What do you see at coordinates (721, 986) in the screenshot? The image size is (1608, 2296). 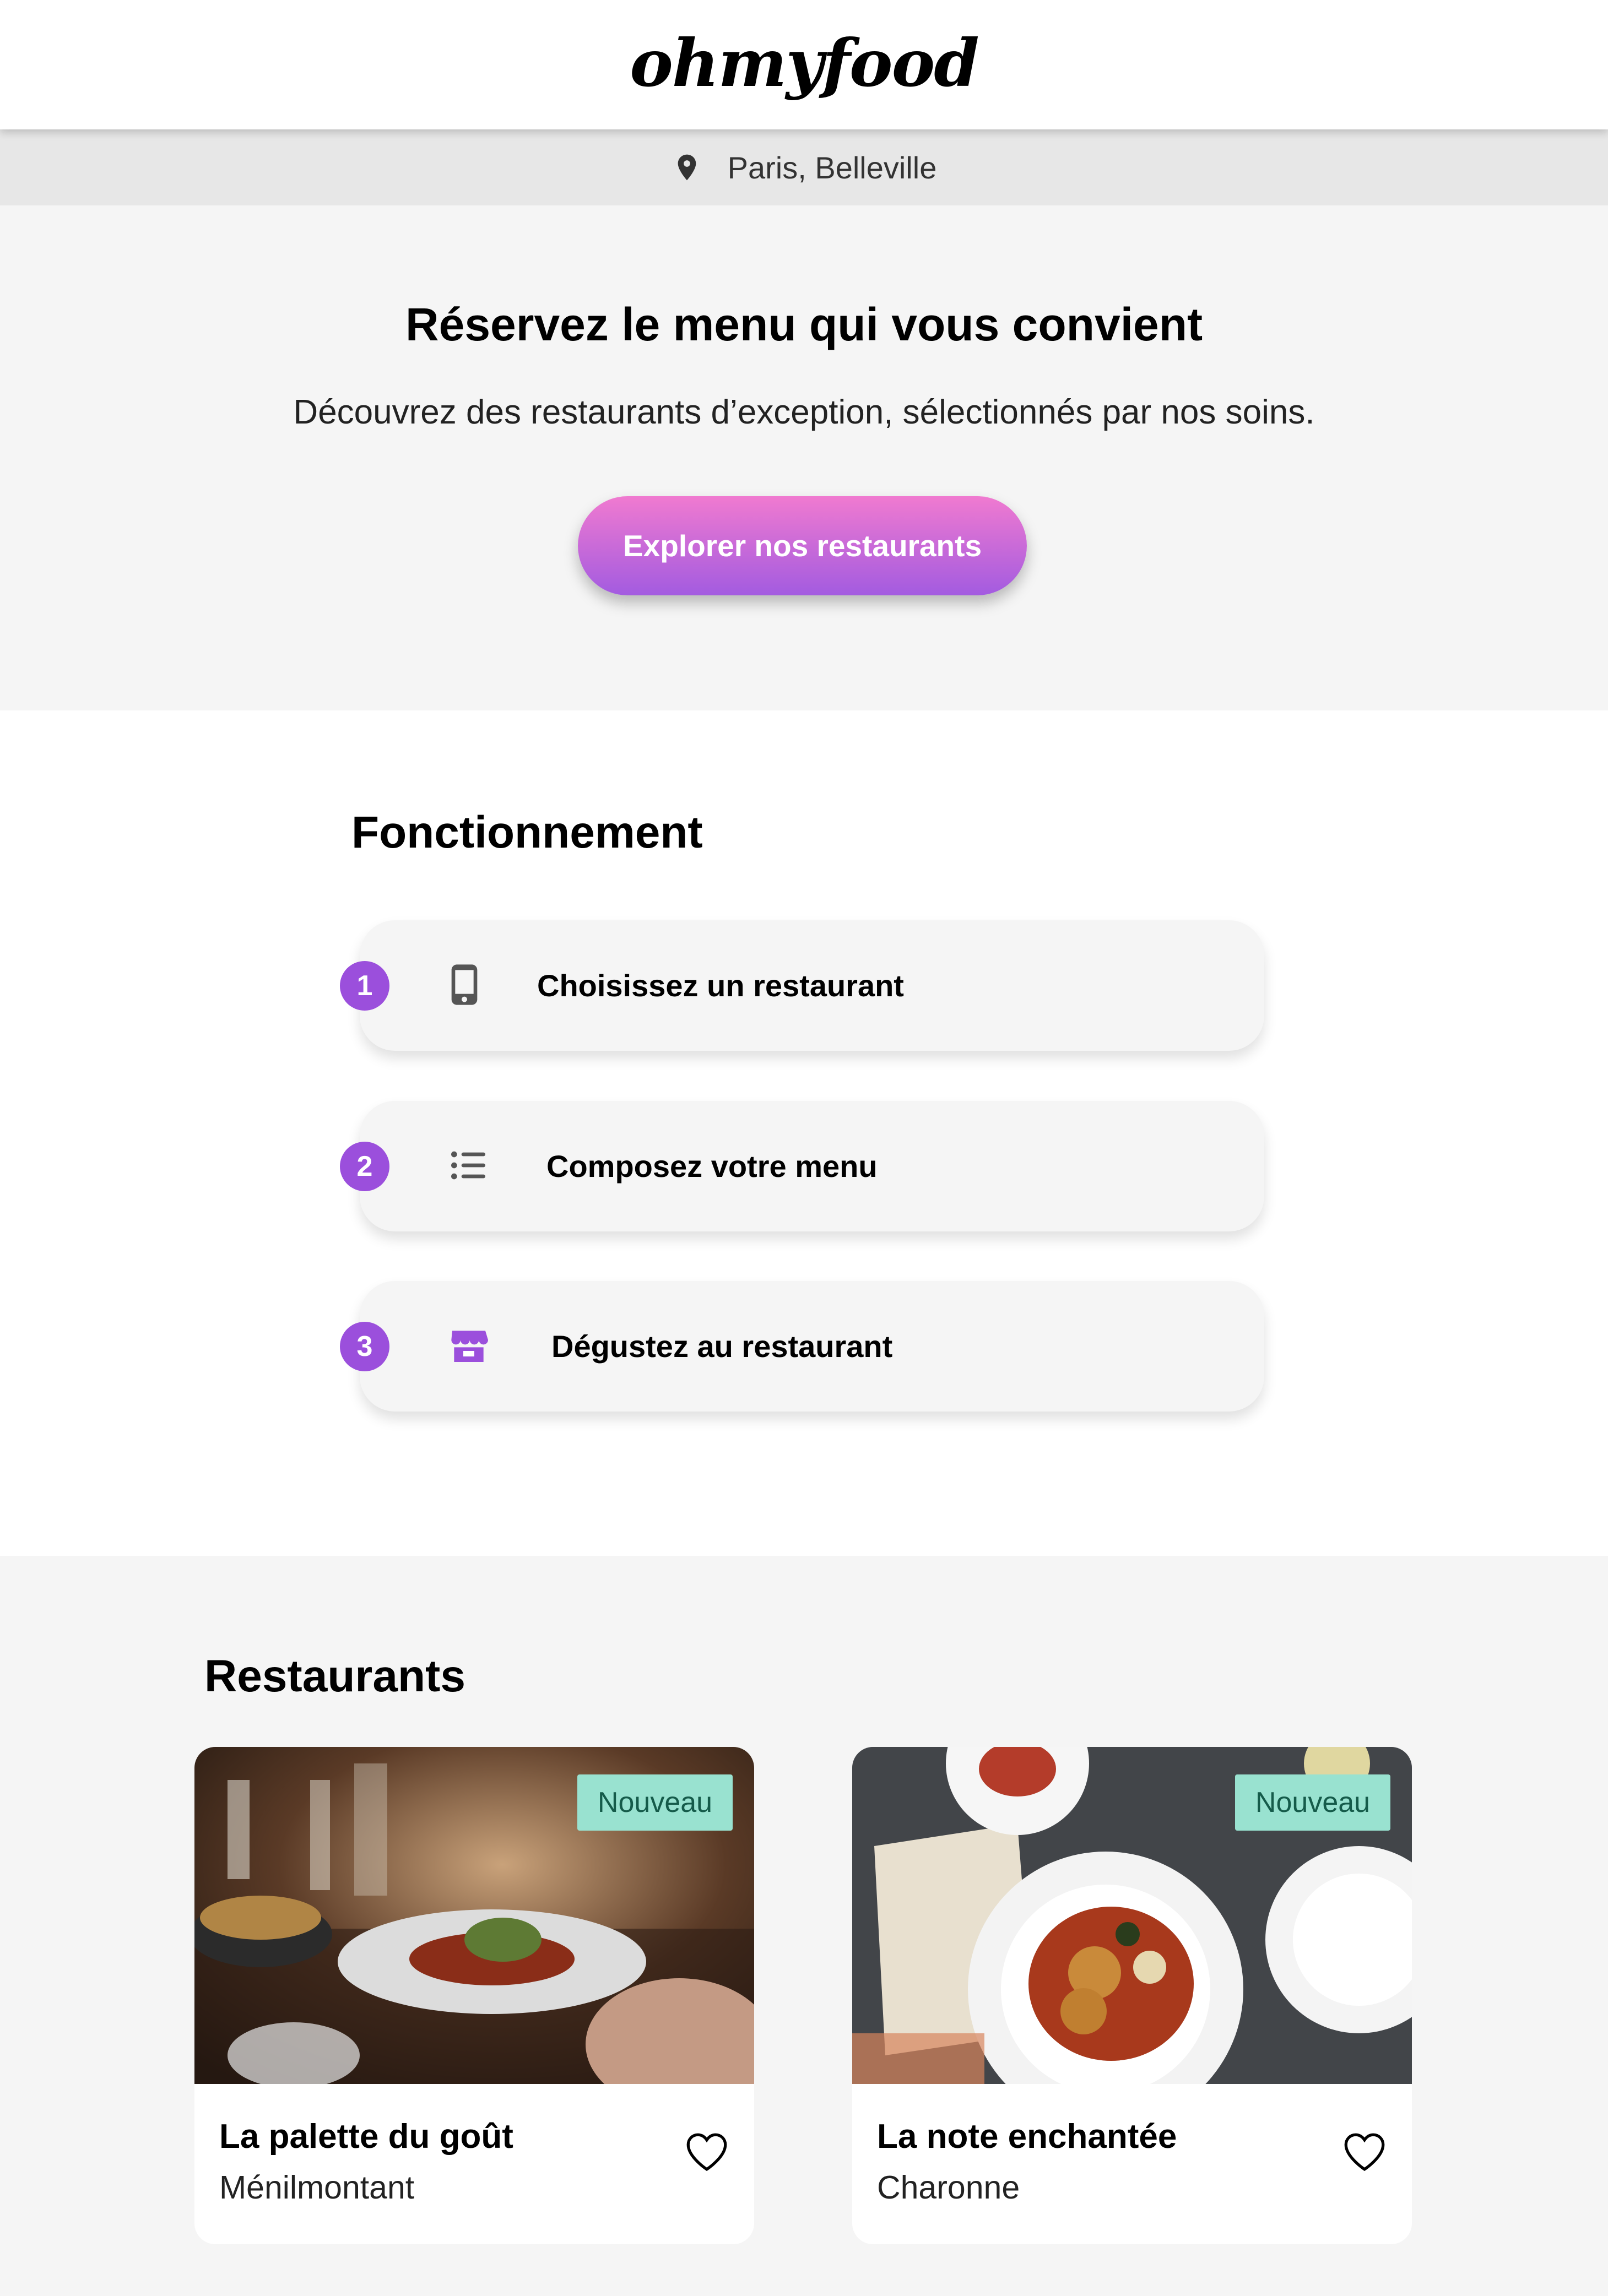 I see `step-label: Choisissez un restaurant` at bounding box center [721, 986].